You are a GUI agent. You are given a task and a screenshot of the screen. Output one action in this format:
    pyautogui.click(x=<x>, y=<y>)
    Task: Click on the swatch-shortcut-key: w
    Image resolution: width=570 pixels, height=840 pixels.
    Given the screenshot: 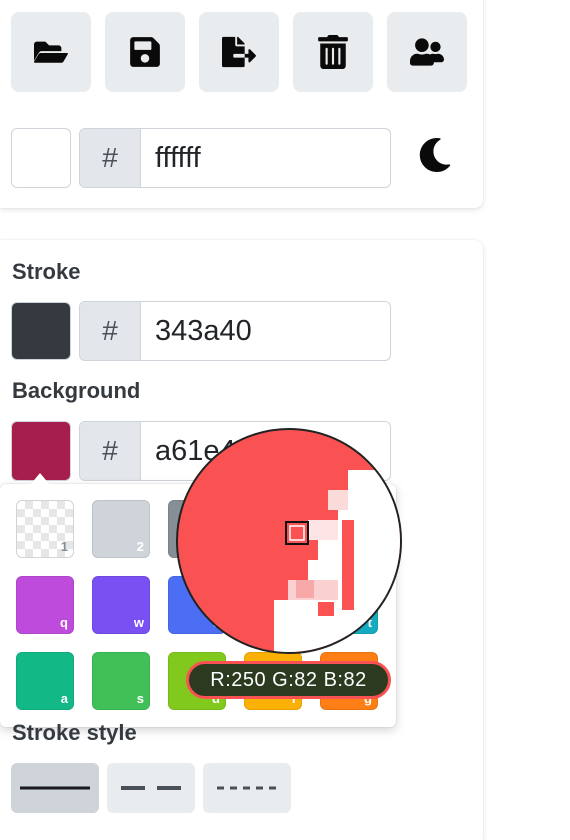 What is the action you would take?
    pyautogui.click(x=138, y=622)
    